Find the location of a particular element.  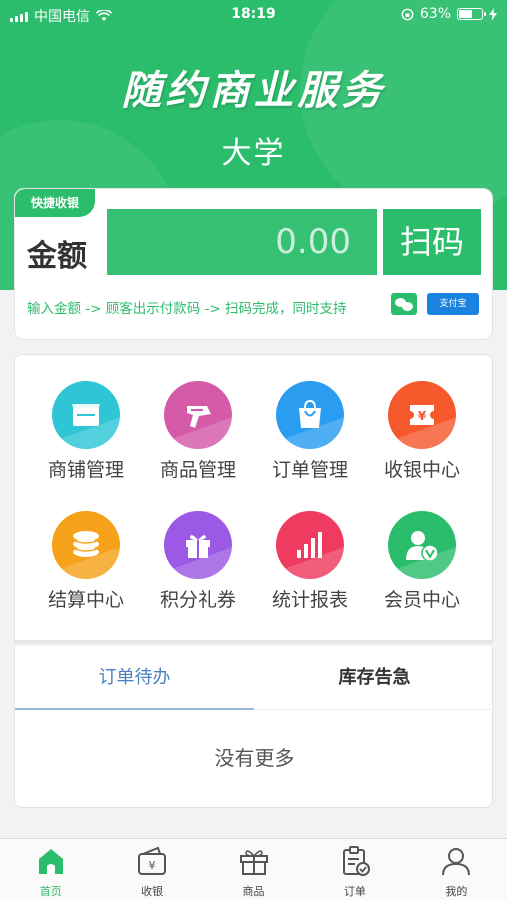

function-label: 统计报表 is located at coordinates (309, 600).